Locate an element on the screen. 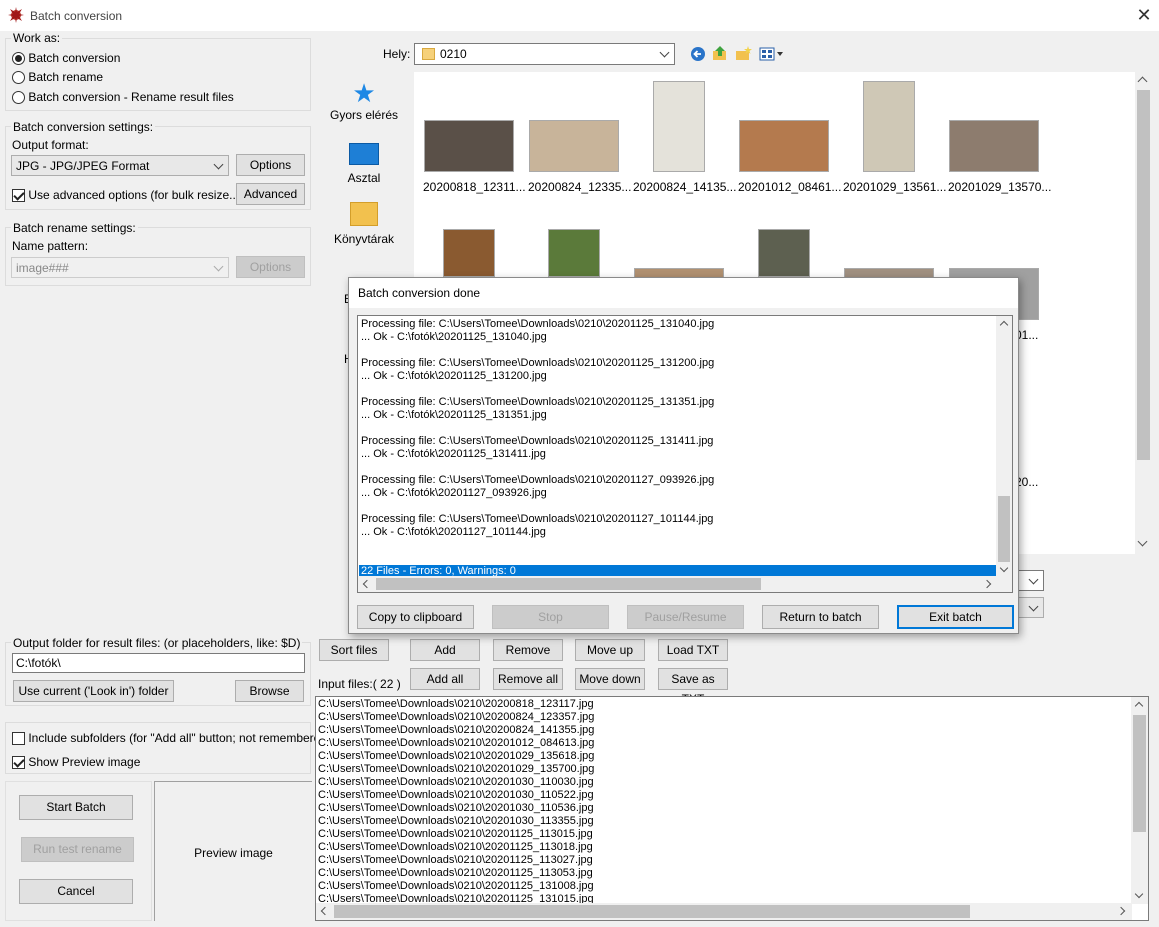  up-folder-icon is located at coordinates (720, 53).